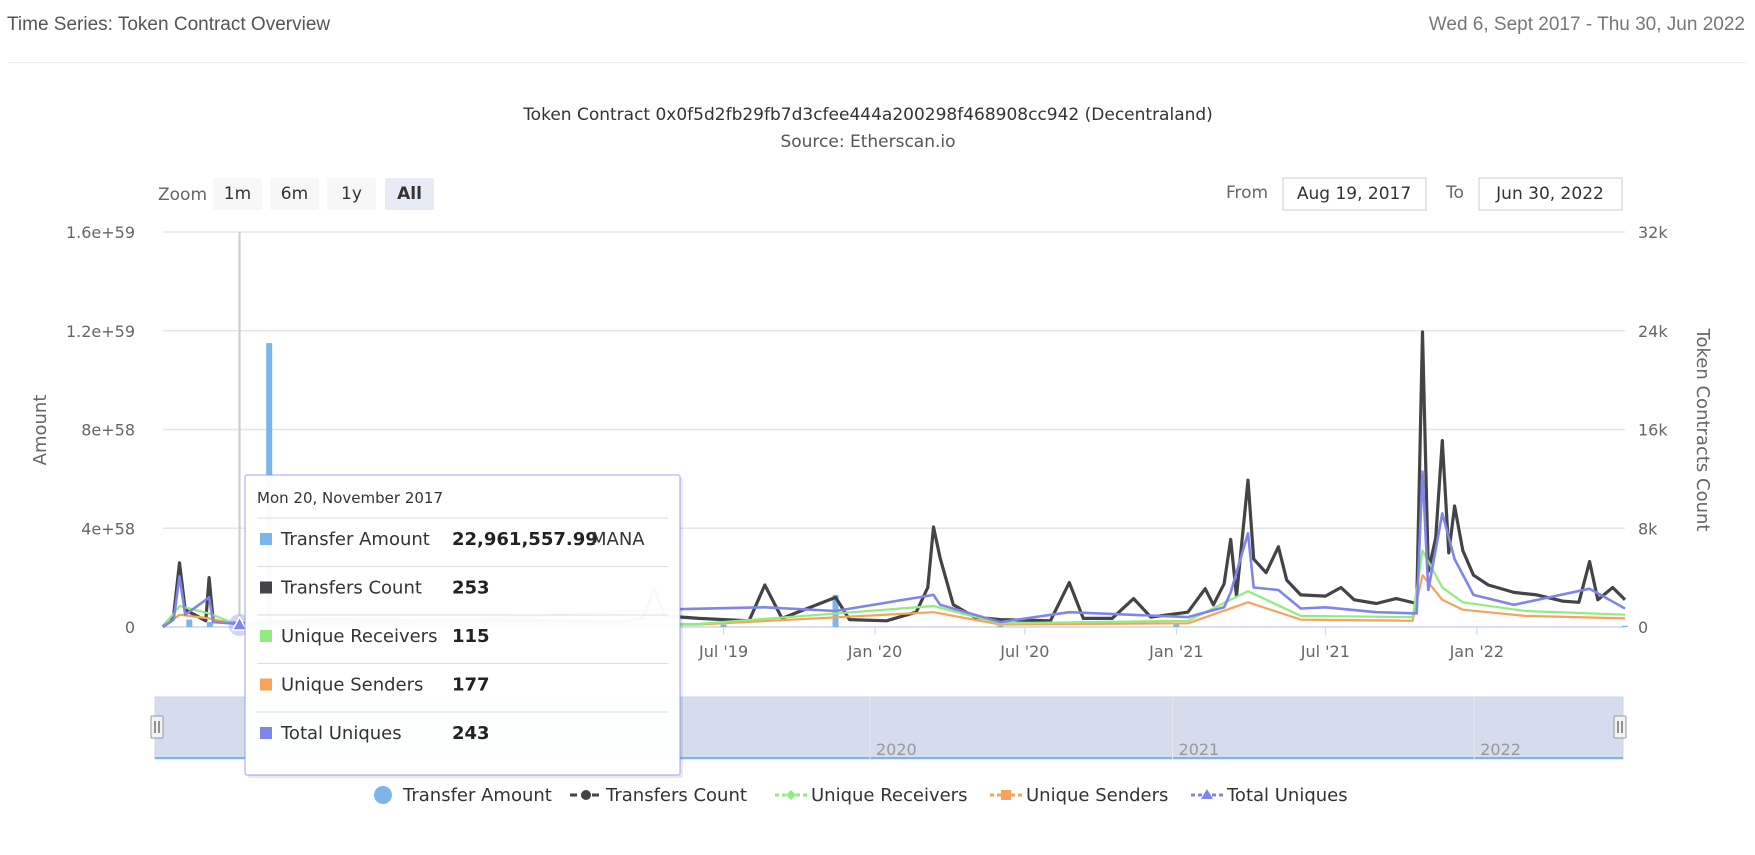  Describe the element at coordinates (1643, 627) in the screenshot. I see `y-right-tick-label: 0` at that location.